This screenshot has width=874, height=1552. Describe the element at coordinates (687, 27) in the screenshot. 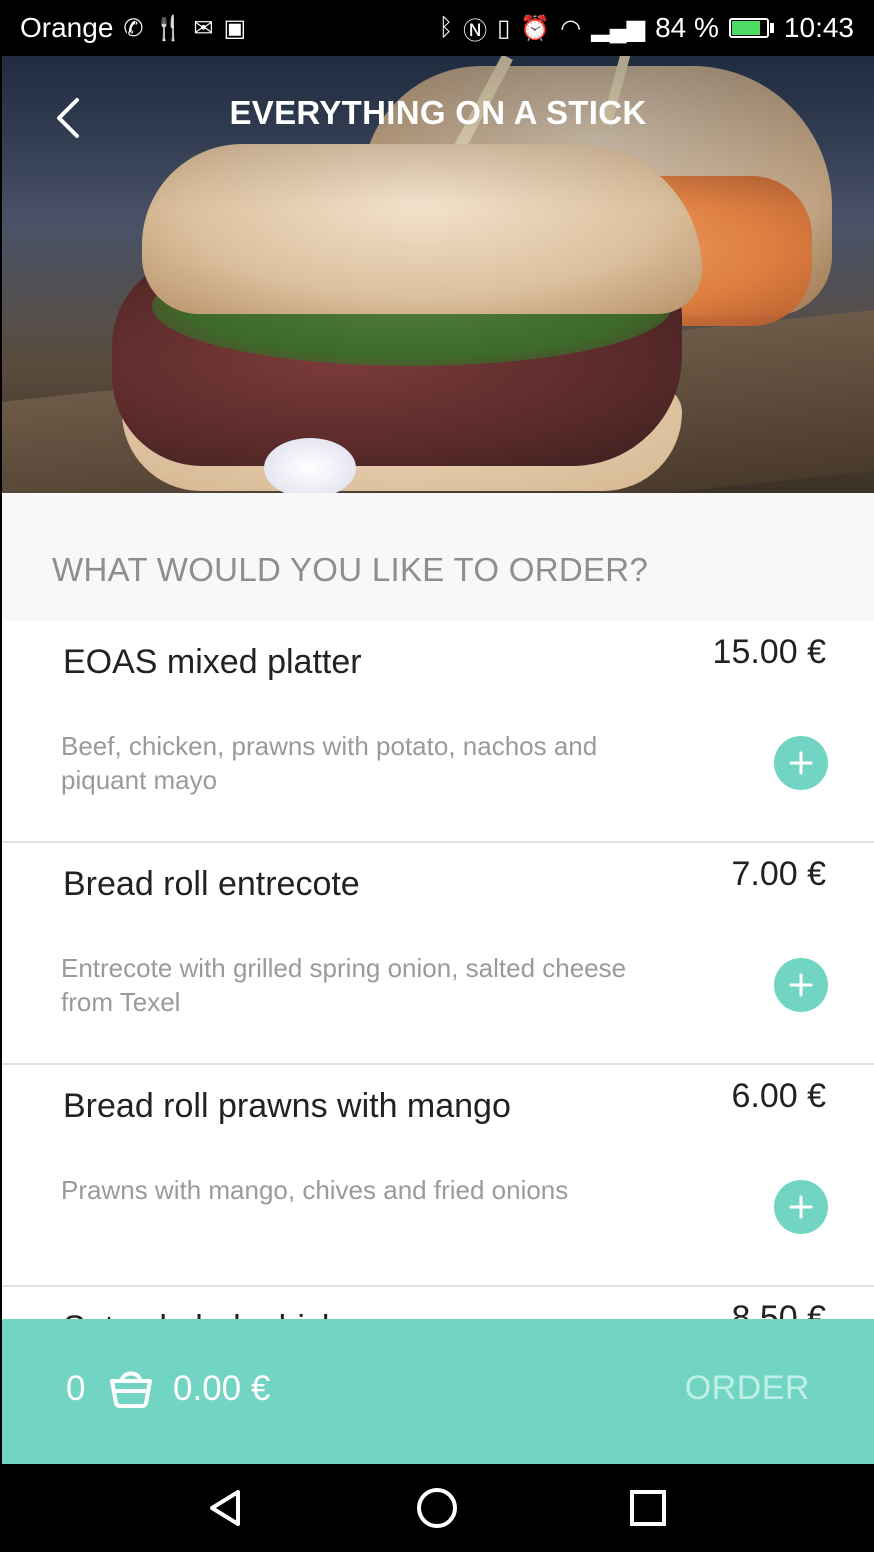

I see `battery-percent: 84 %` at that location.